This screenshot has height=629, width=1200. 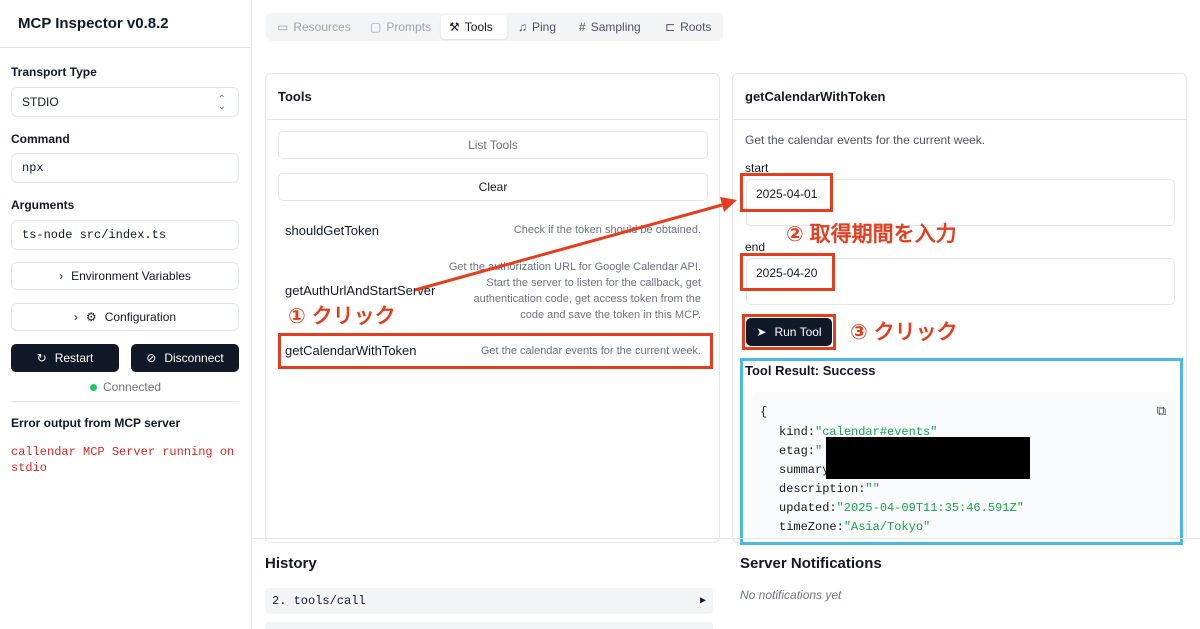 I want to click on history-item, so click(x=489, y=625).